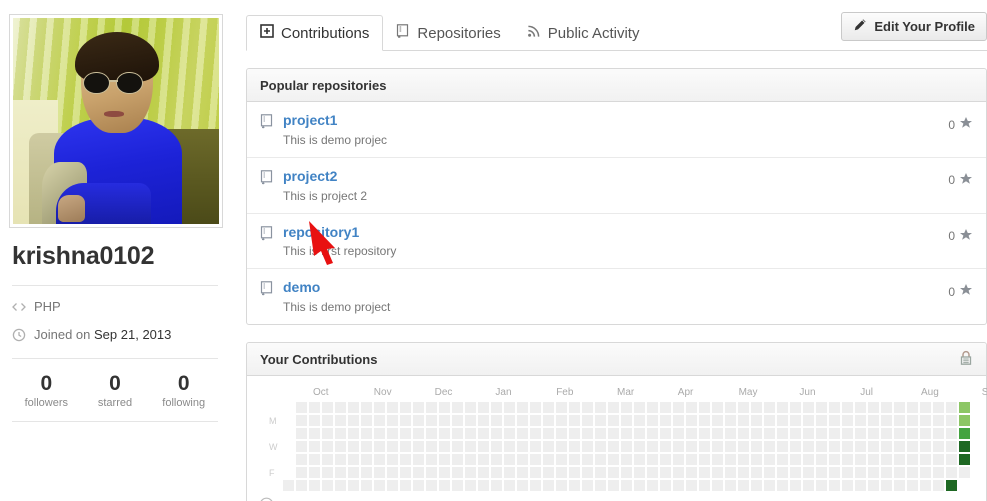  Describe the element at coordinates (339, 232) in the screenshot. I see `repository-name-link: repository1` at that location.